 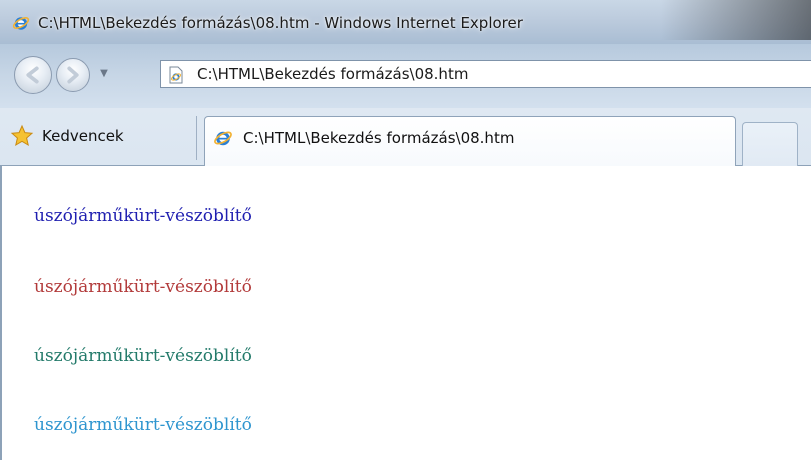 I want to click on forward-arrow-icon, so click(x=73, y=75).